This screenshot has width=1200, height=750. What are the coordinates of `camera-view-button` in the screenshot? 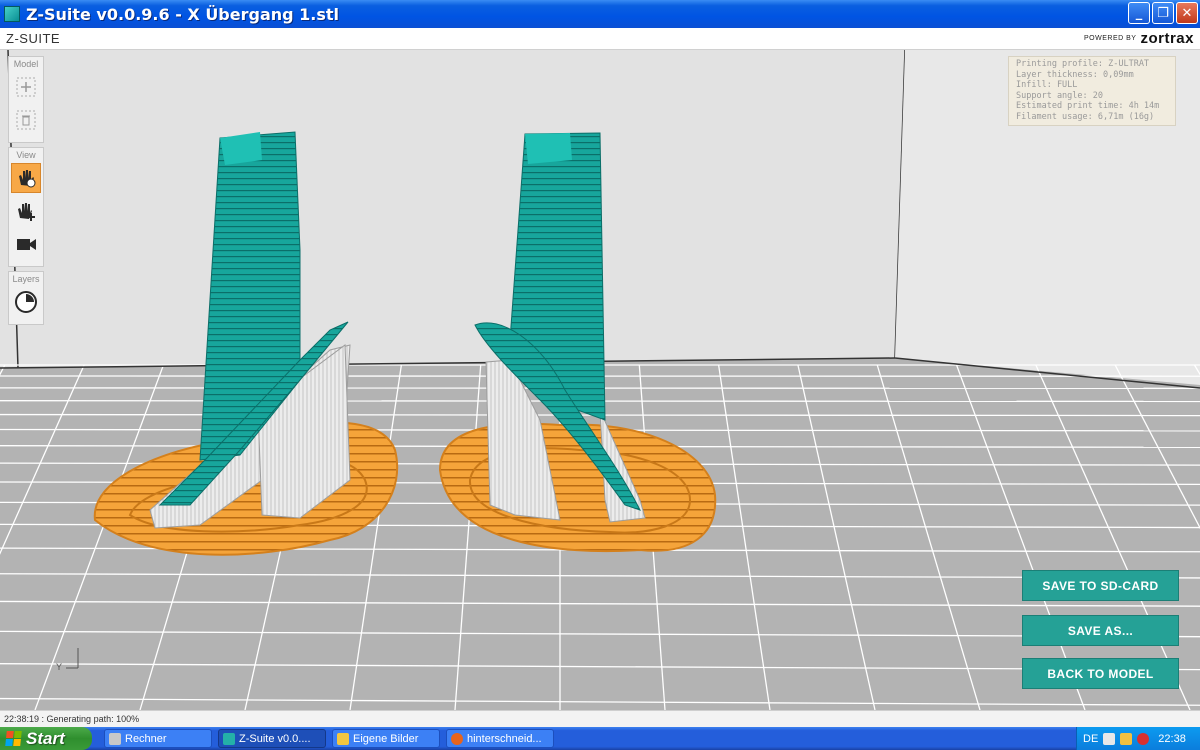 It's located at (26, 244).